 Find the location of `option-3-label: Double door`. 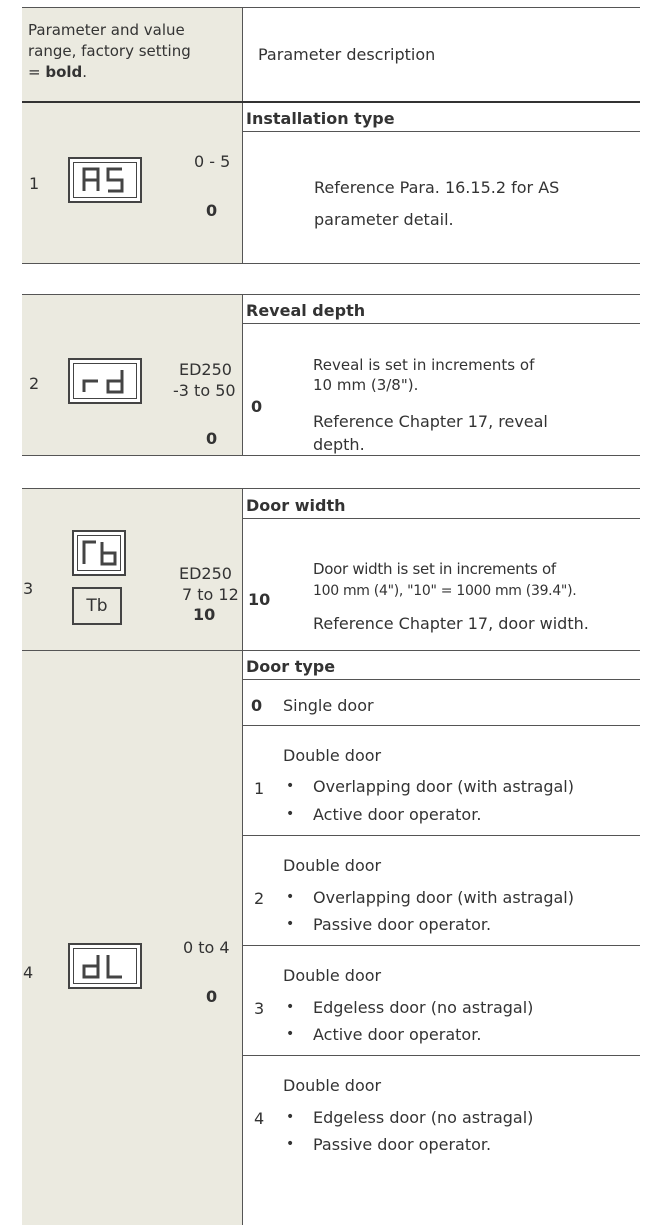

option-3-label: Double door is located at coordinates (332, 975).